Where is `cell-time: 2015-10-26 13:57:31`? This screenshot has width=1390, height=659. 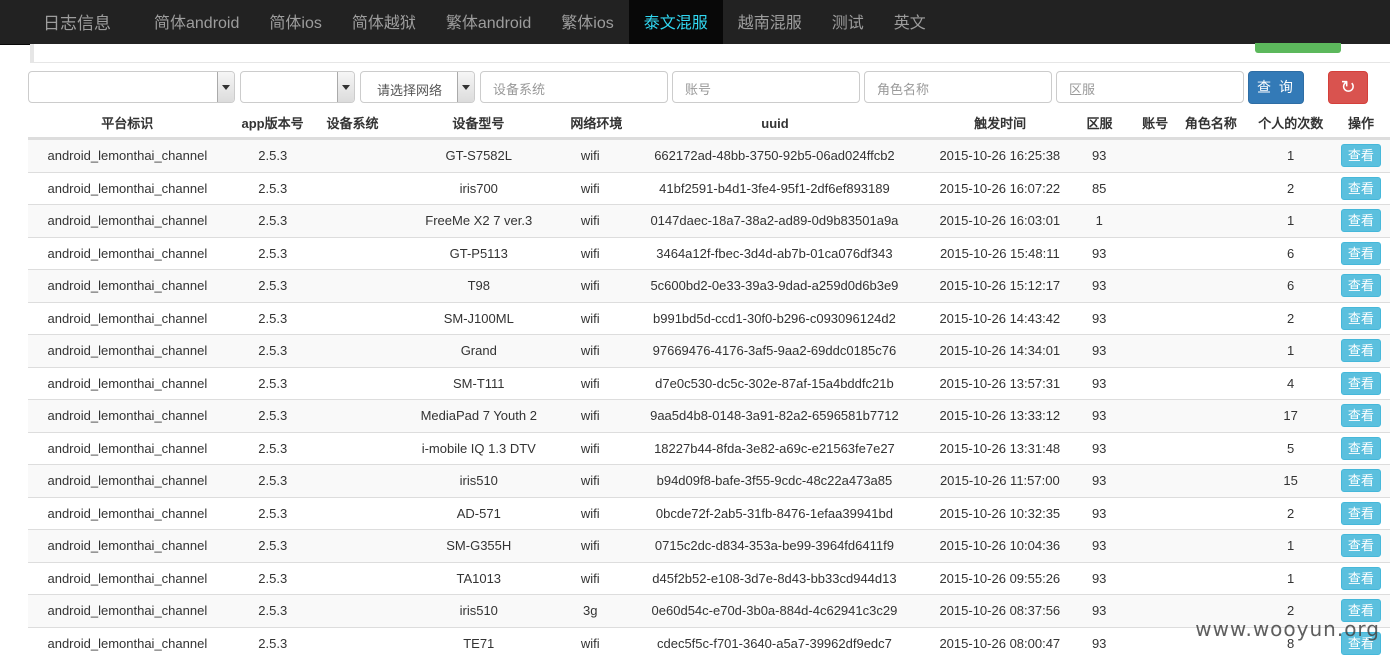 cell-time: 2015-10-26 13:57:31 is located at coordinates (1000, 383).